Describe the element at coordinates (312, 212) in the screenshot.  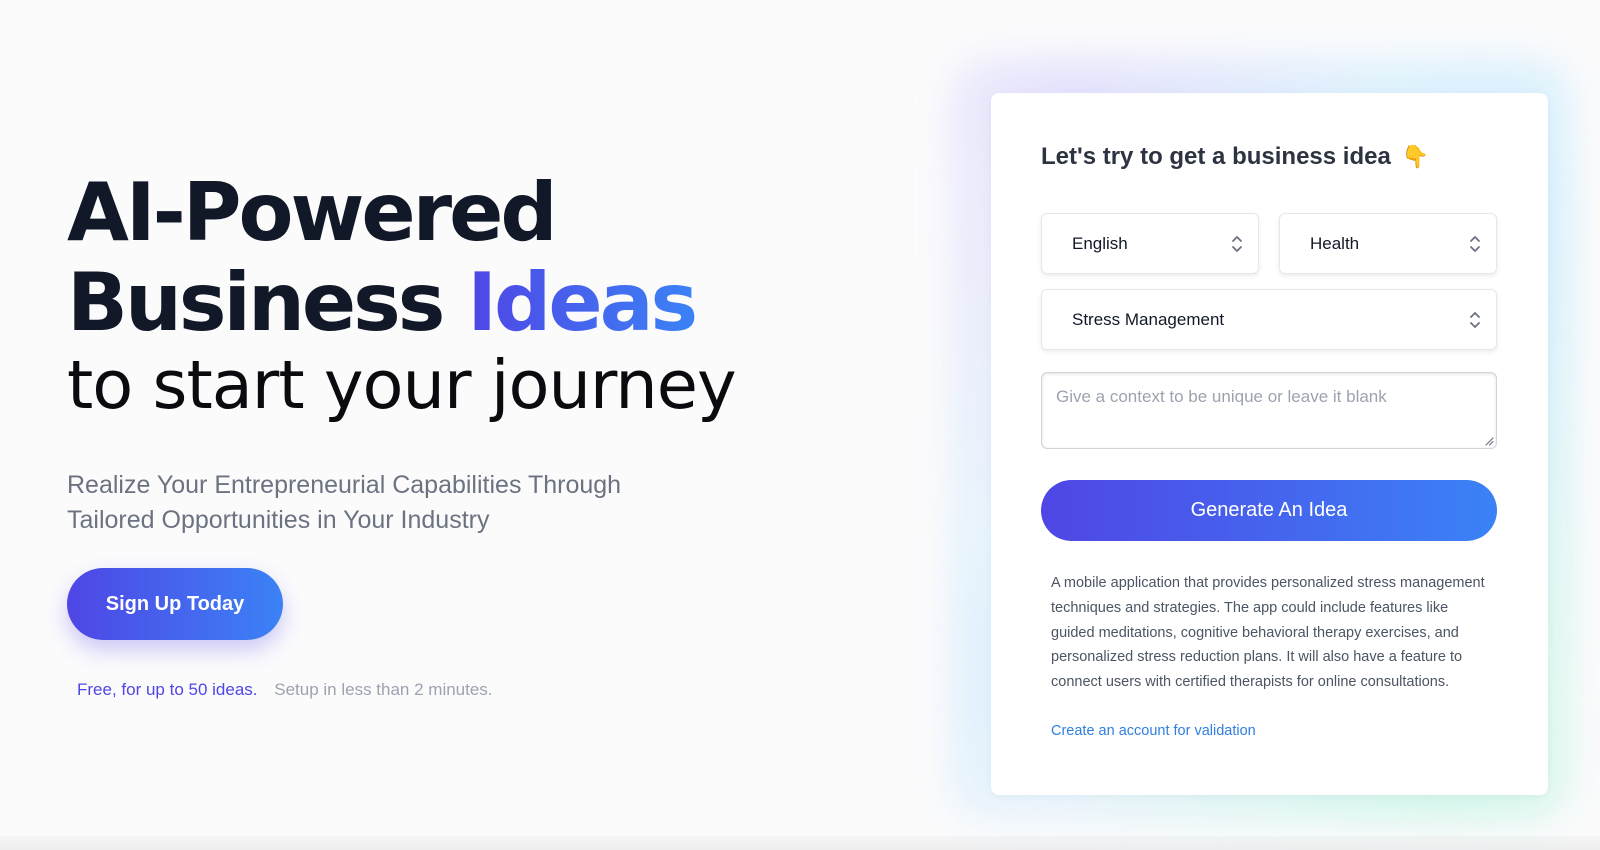
I see `hero-title-line1: AI-Powered` at that location.